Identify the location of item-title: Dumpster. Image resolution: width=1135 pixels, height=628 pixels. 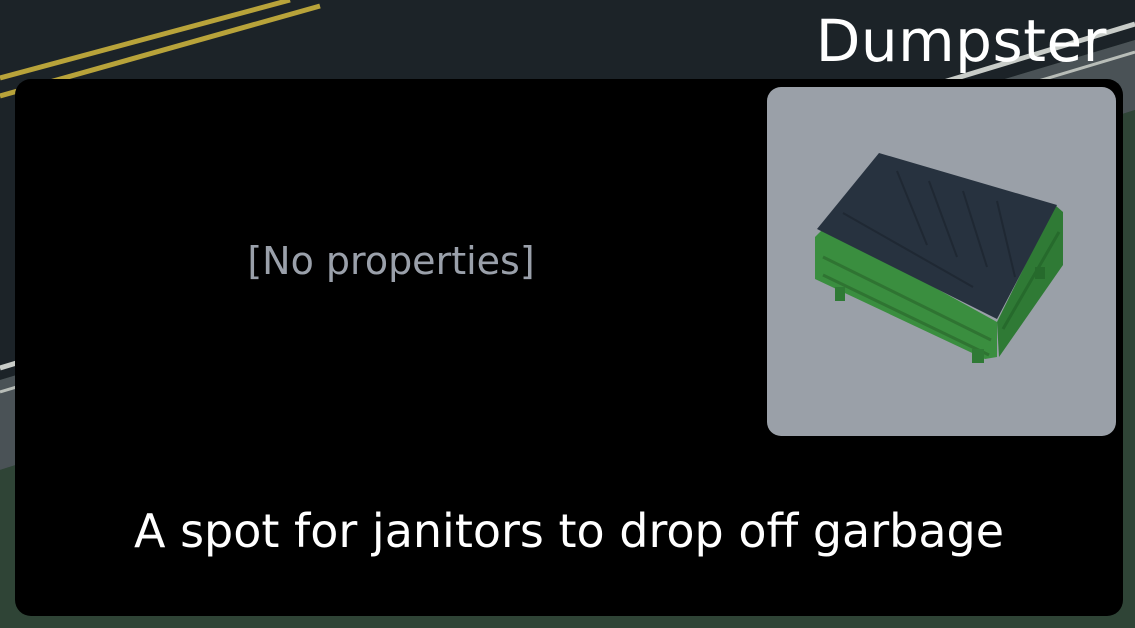
(961, 41).